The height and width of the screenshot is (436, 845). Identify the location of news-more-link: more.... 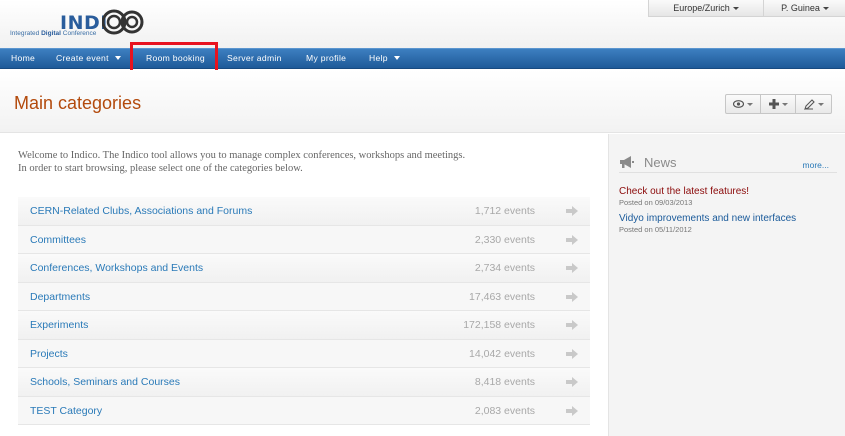
(816, 165).